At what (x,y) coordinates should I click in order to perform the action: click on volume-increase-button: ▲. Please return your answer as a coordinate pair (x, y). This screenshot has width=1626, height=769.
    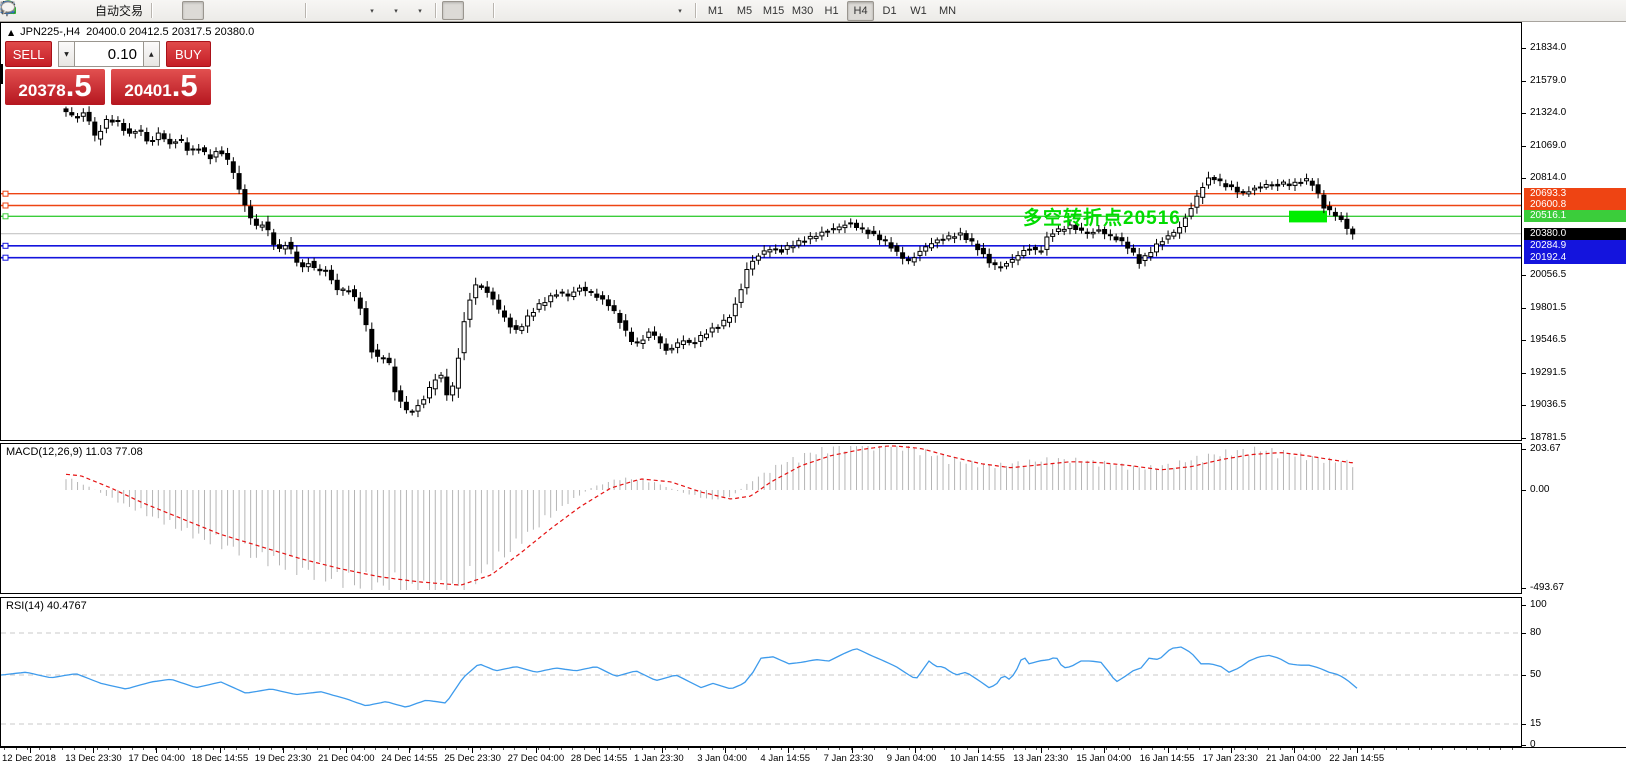
    Looking at the image, I should click on (151, 54).